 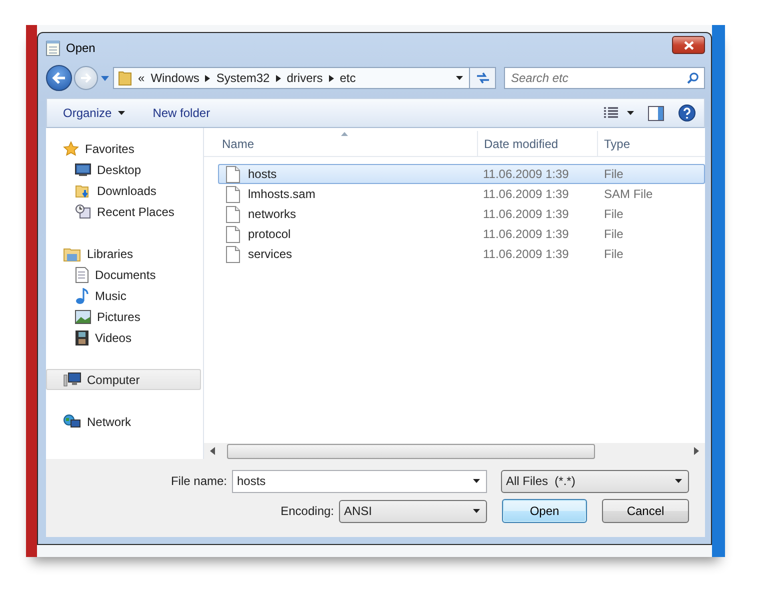 I want to click on breadcrumb: etc, so click(x=348, y=78).